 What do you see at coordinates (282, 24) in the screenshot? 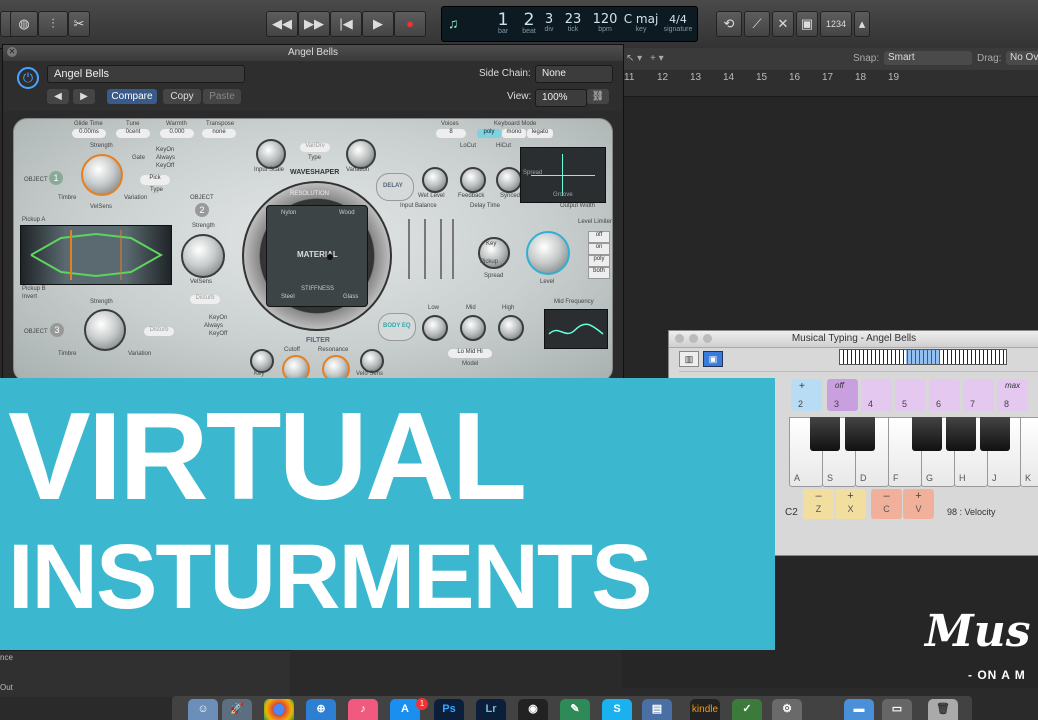
I see `rewind-button: ◀◀` at bounding box center [282, 24].